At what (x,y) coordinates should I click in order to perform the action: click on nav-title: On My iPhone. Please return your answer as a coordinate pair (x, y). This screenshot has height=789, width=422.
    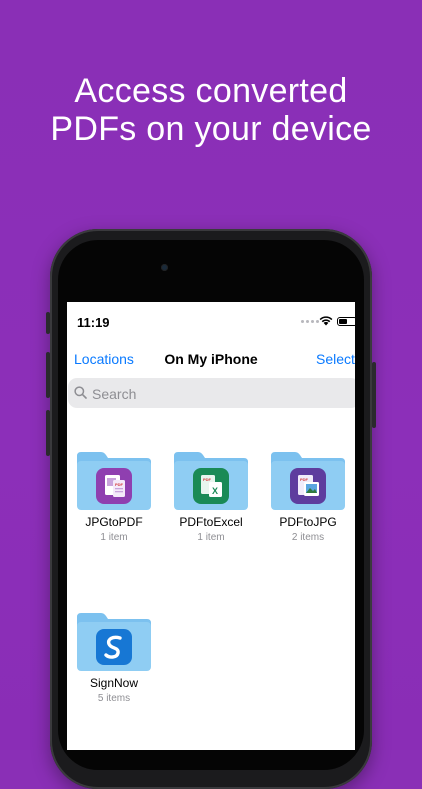
    Looking at the image, I should click on (211, 359).